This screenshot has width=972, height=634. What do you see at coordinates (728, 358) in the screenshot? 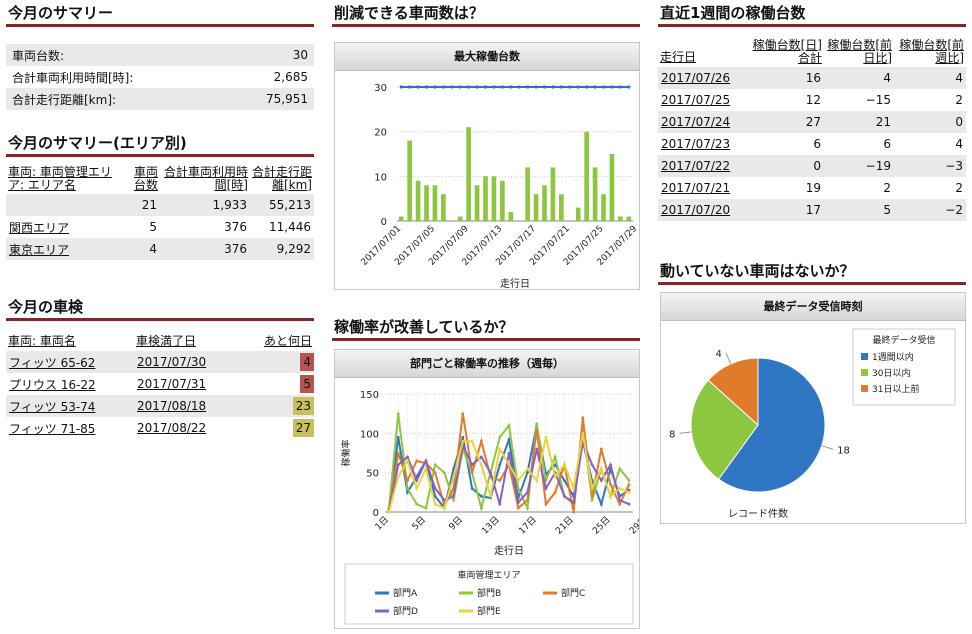
I see `data-label-leader` at bounding box center [728, 358].